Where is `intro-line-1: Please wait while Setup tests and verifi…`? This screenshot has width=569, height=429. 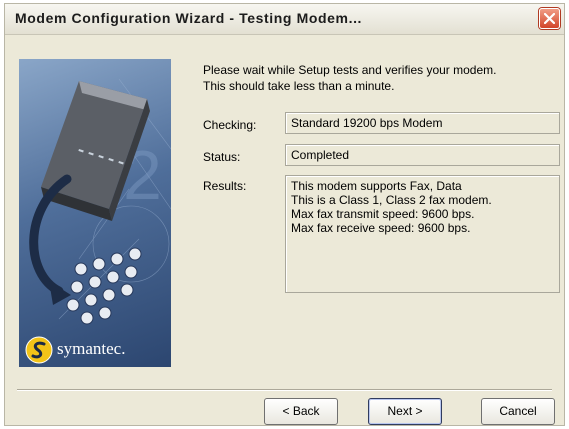 intro-line-1: Please wait while Setup tests and verifi… is located at coordinates (350, 70).